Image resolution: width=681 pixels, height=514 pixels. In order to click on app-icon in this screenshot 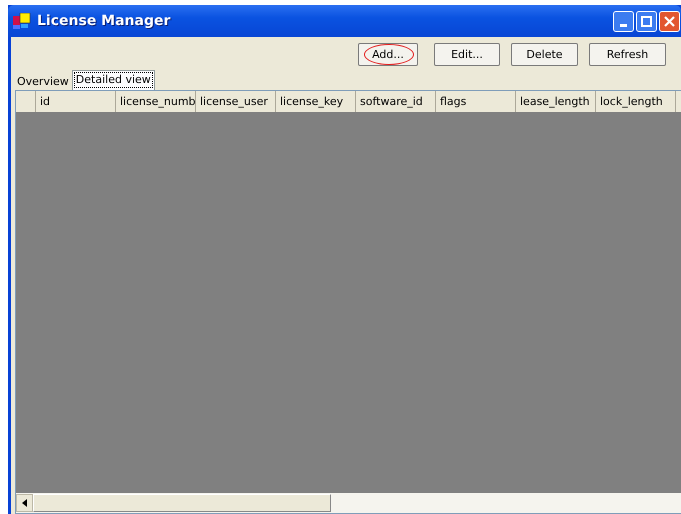, I will do `click(22, 21)`.